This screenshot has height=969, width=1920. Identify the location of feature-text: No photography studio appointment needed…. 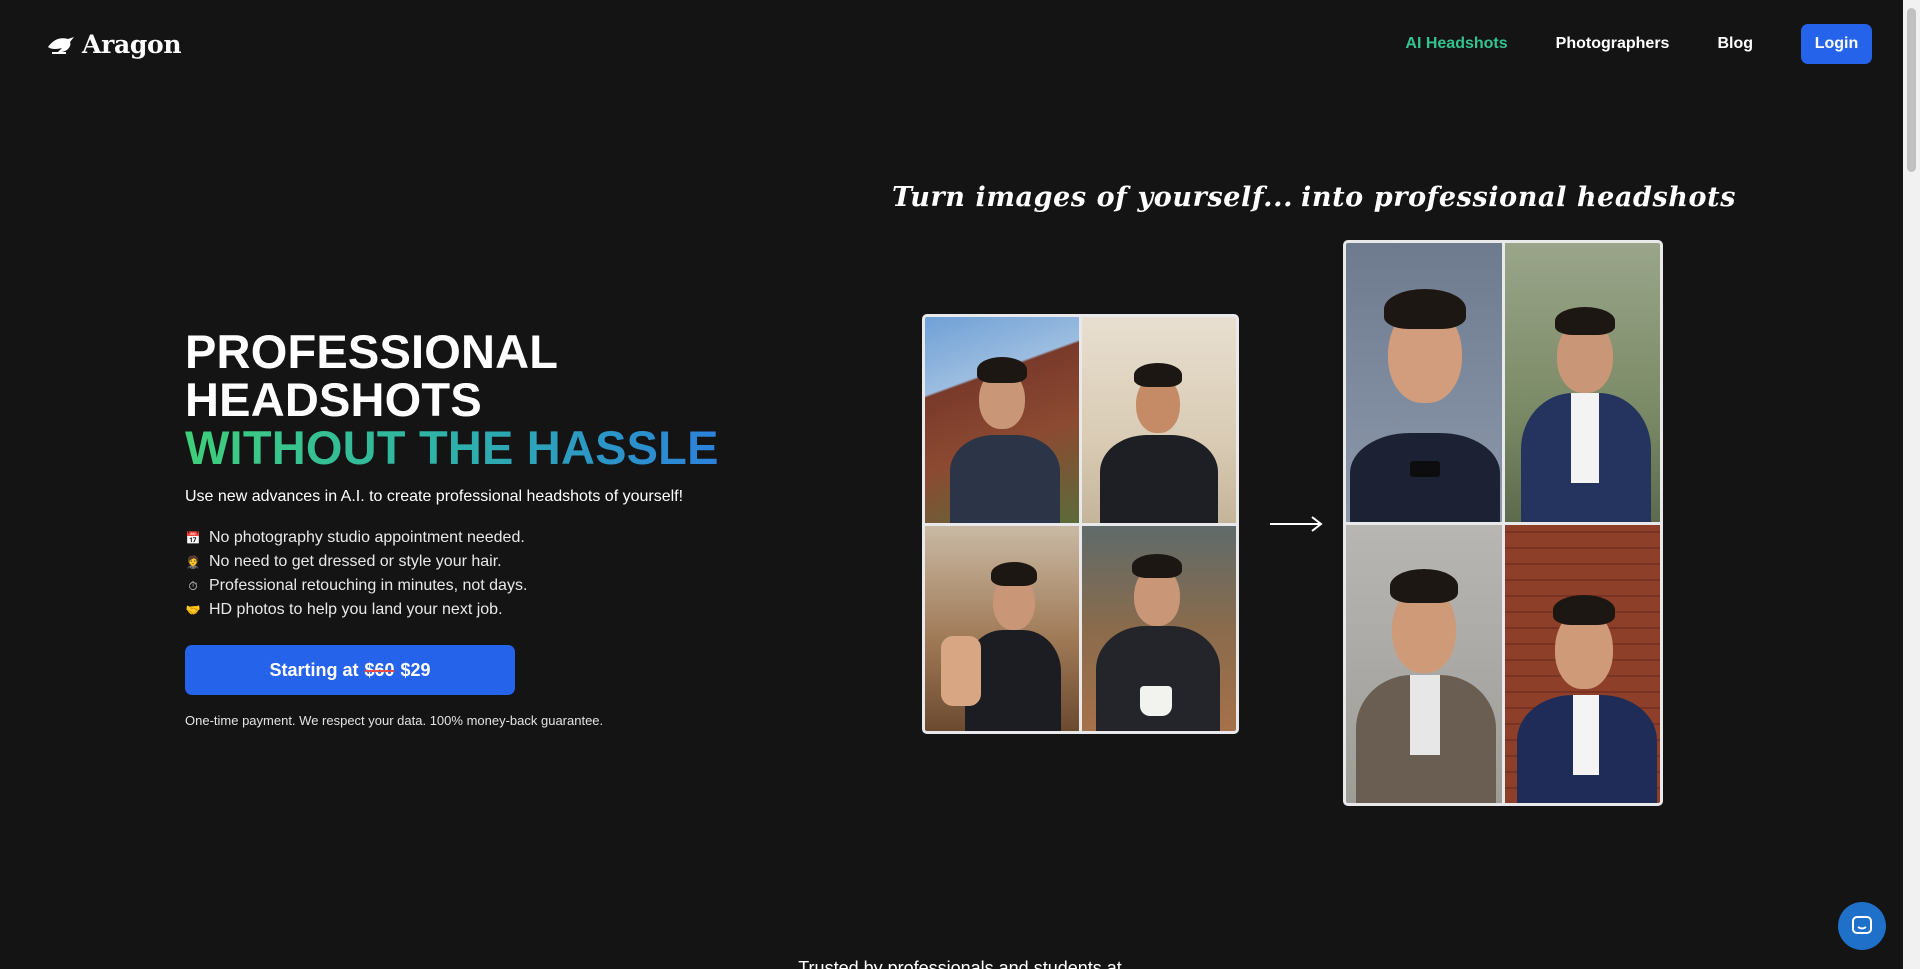
(367, 537).